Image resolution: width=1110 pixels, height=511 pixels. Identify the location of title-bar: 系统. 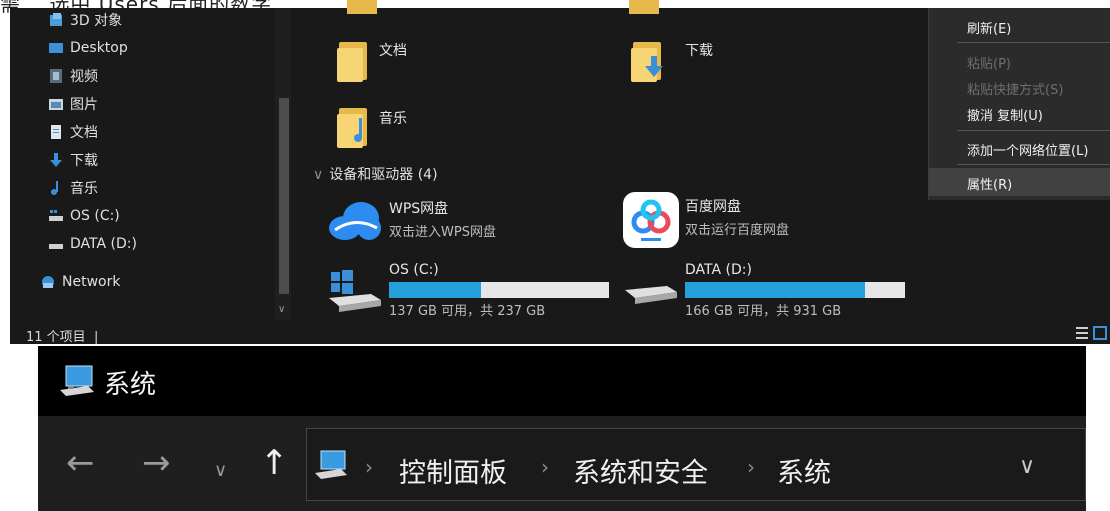
(562, 381).